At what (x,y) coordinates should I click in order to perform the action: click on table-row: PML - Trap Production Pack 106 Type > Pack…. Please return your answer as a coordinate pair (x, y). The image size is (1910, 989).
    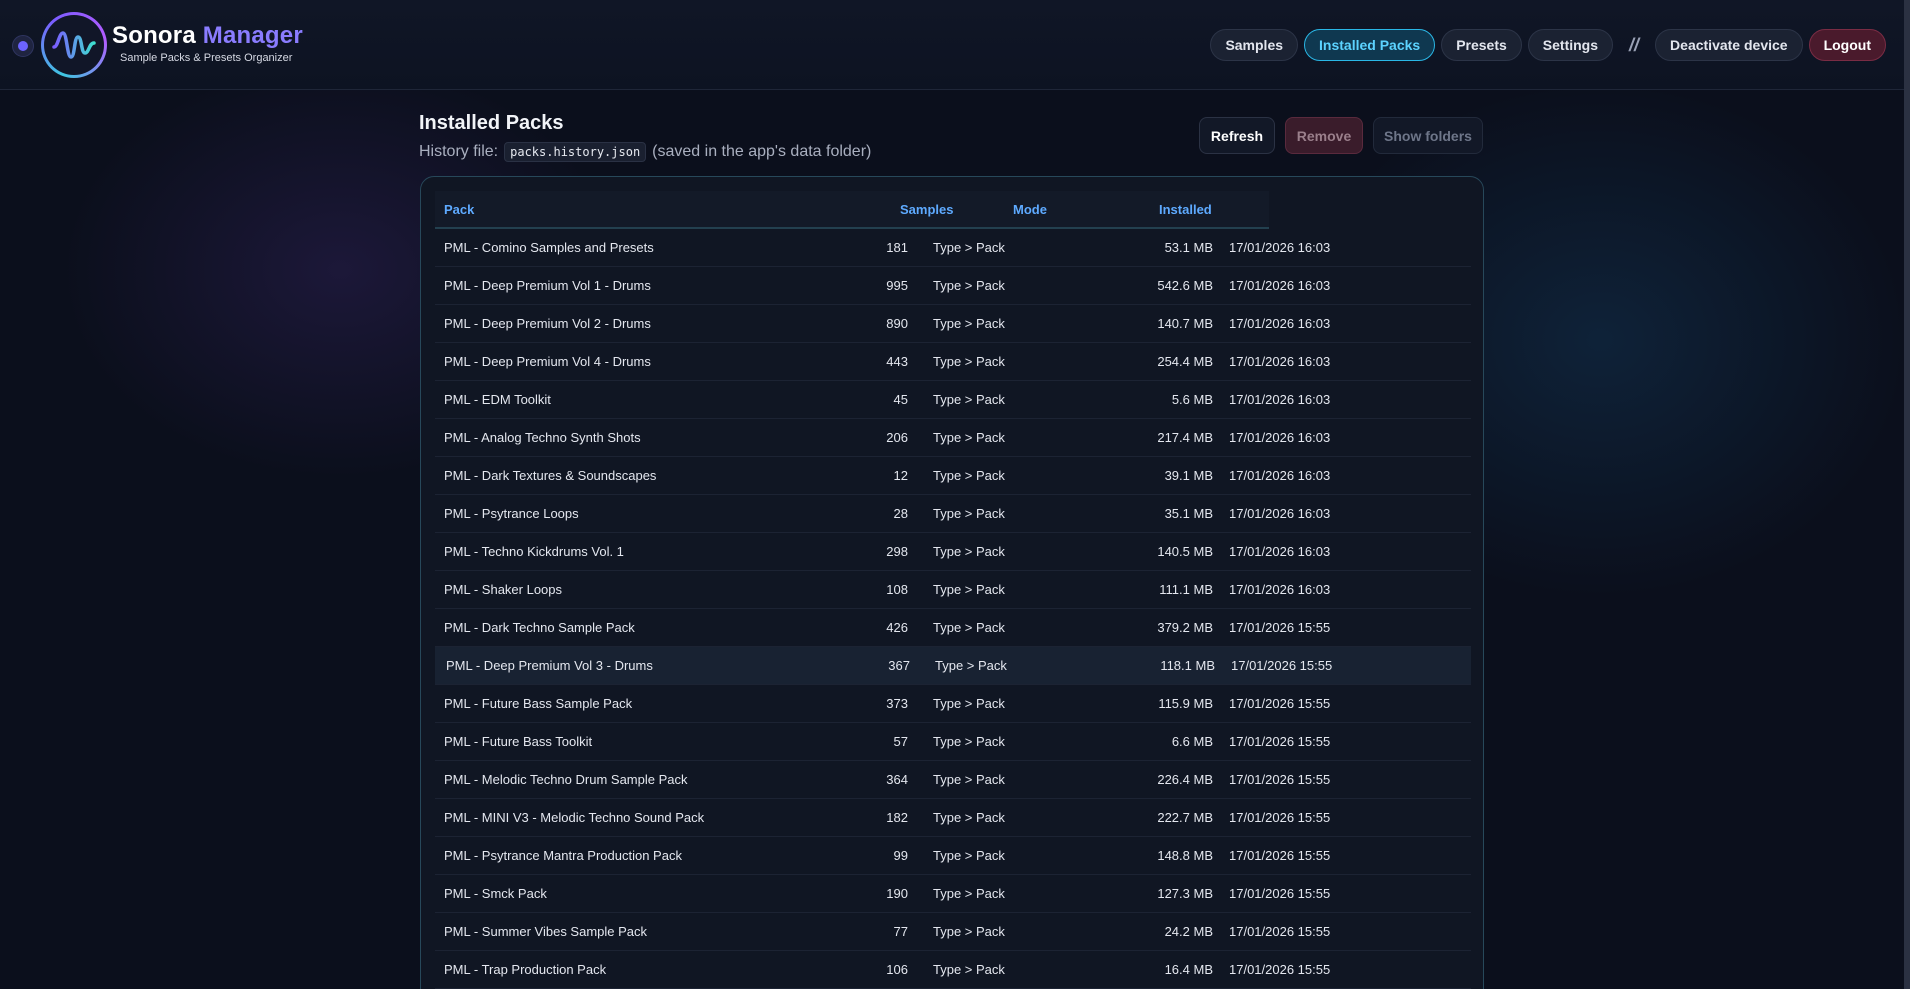
    Looking at the image, I should click on (953, 970).